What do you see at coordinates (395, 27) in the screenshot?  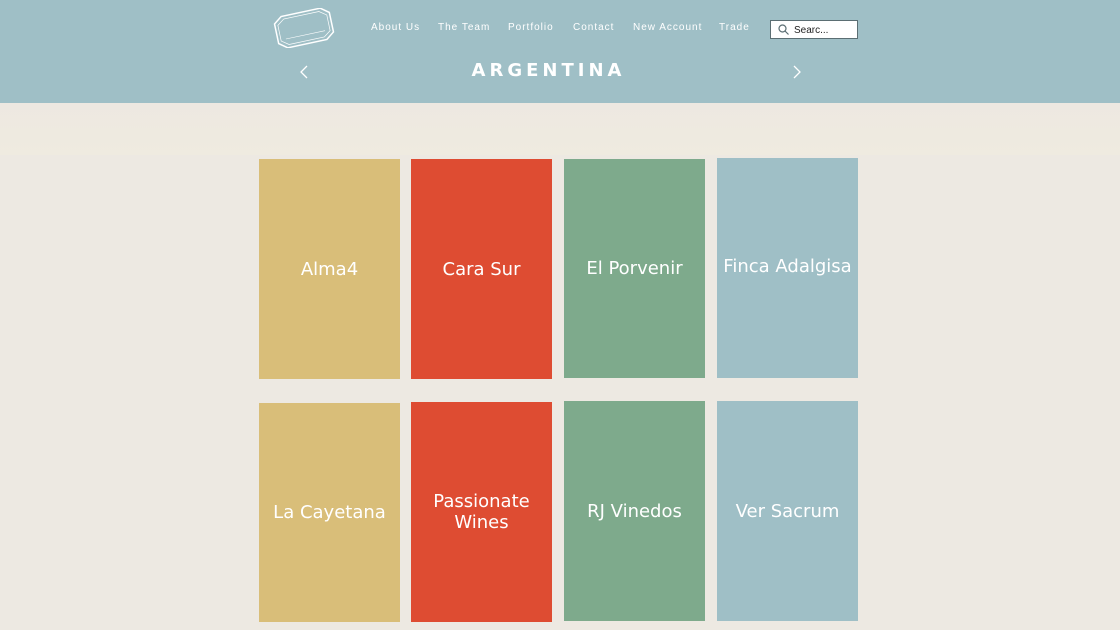 I see `nav-about-us: About Us` at bounding box center [395, 27].